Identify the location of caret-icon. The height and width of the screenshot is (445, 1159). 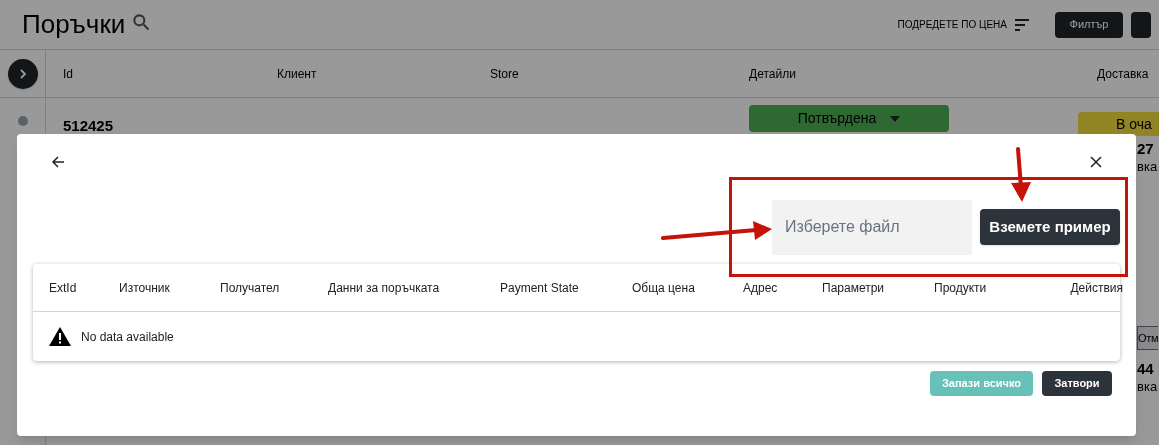
(895, 118).